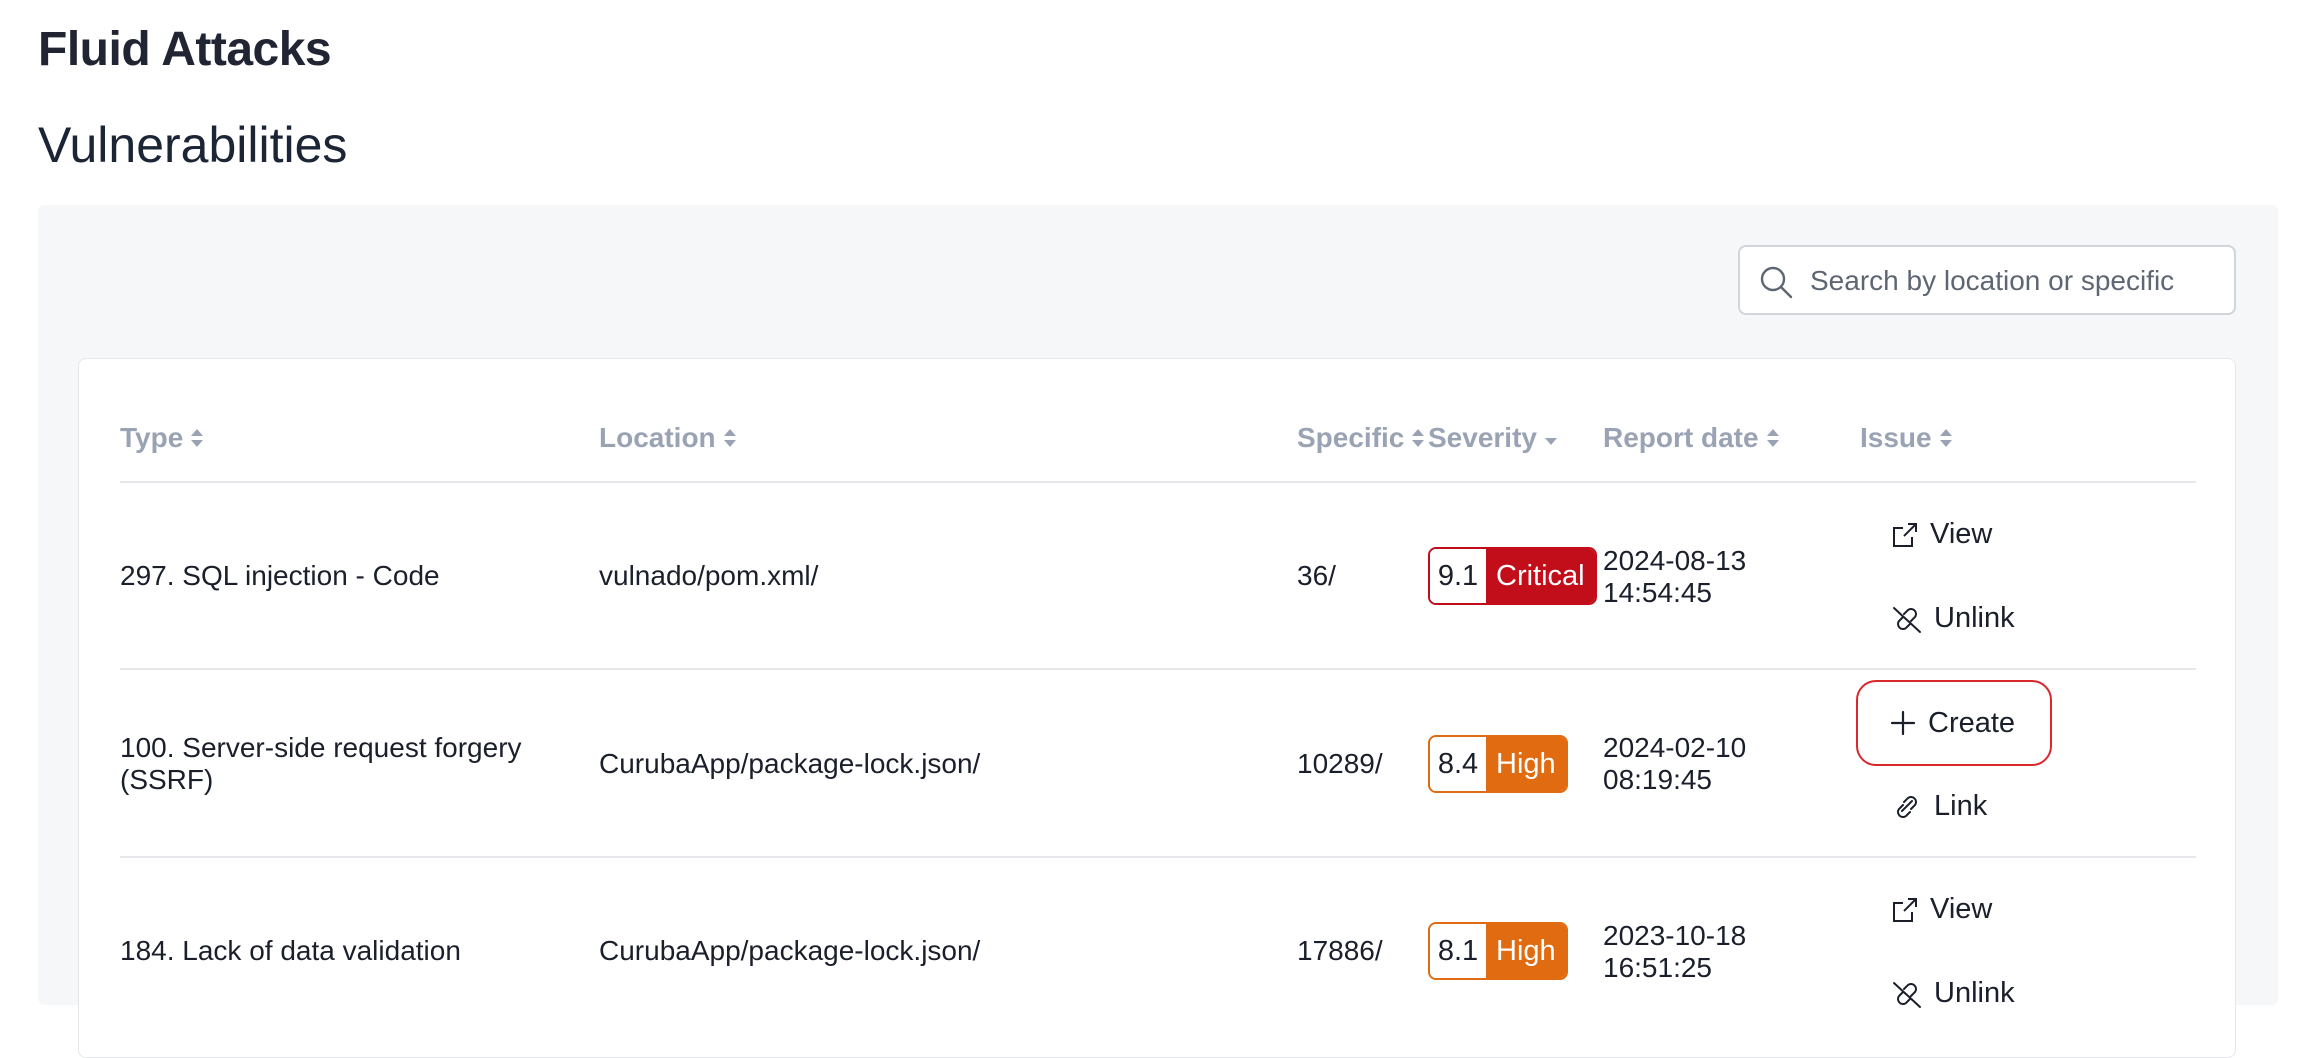 This screenshot has width=2311, height=1058. Describe the element at coordinates (1972, 722) in the screenshot. I see `create-label: Create` at that location.